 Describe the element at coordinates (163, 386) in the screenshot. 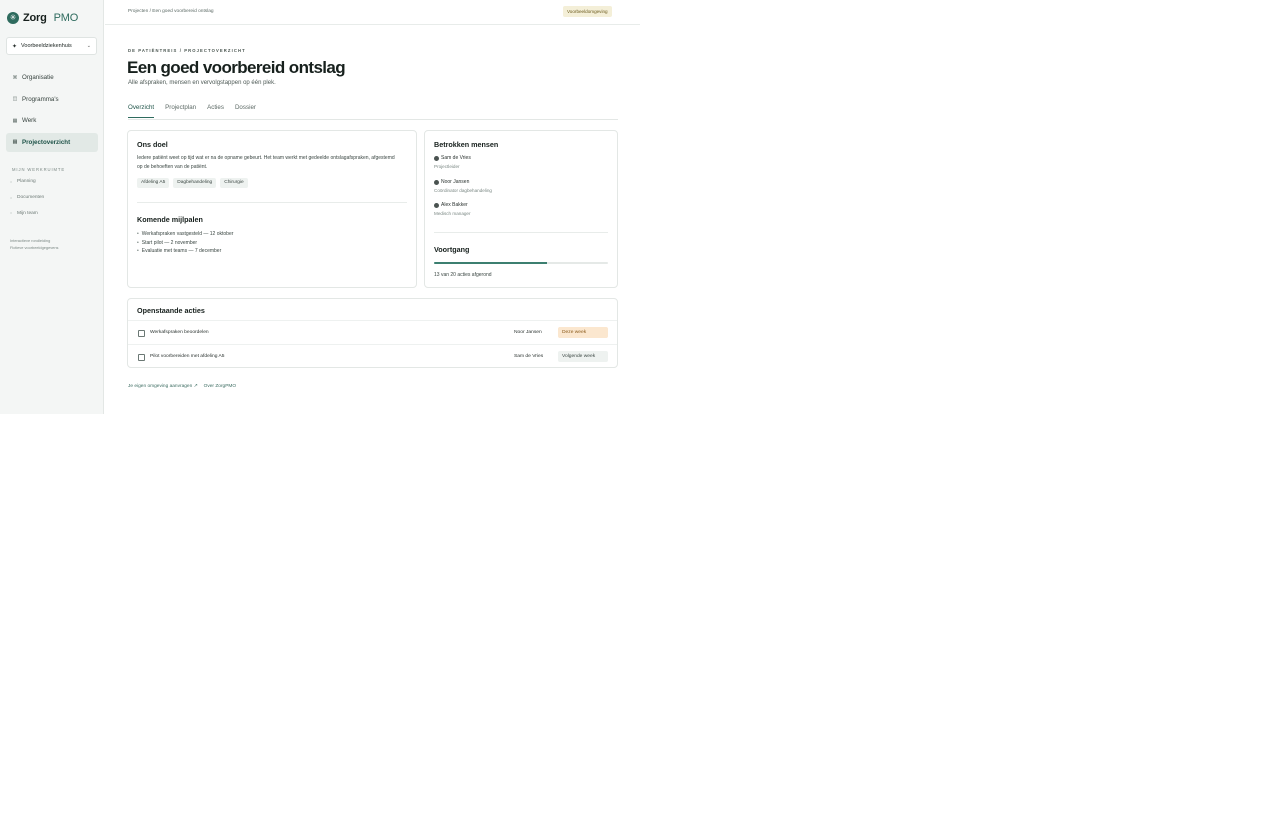

I see `request-environment-link: Je eigen omgeving aanvragen ↗` at that location.